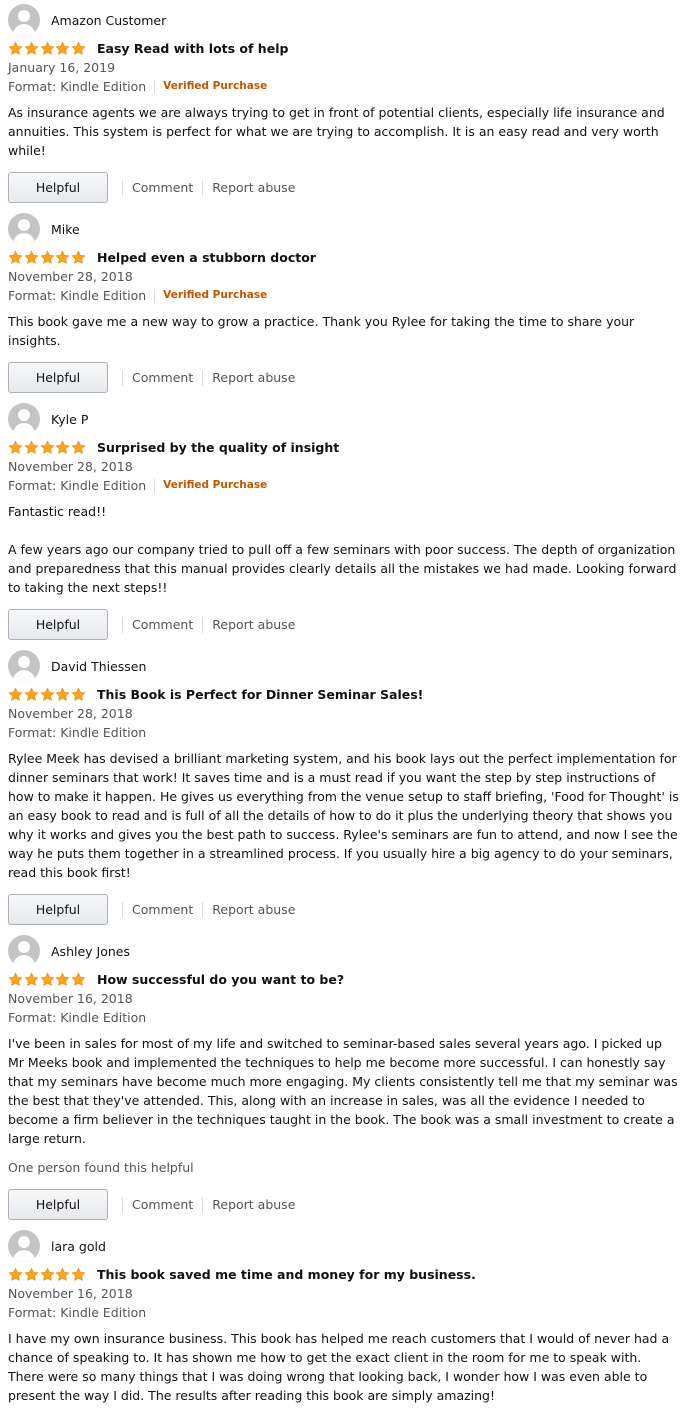 The width and height of the screenshot is (695, 1427). I want to click on reviewer-name: Ashley Jones, so click(90, 951).